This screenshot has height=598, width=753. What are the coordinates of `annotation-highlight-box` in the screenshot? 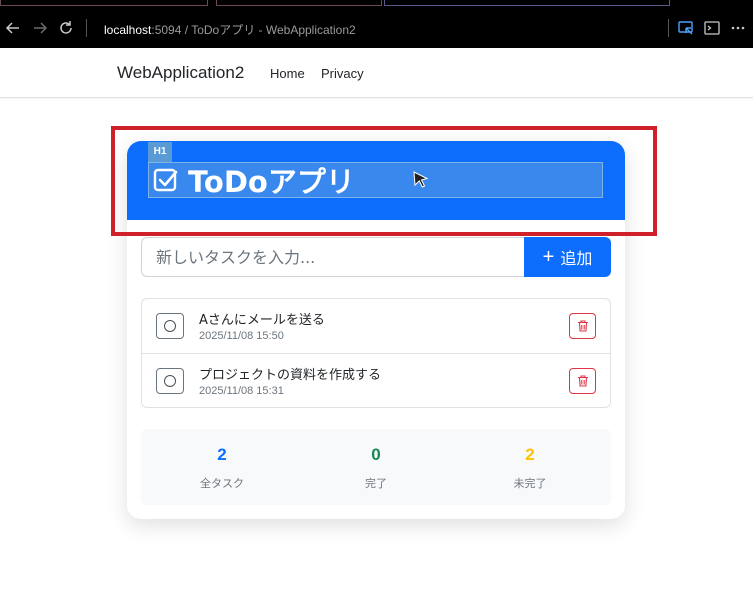 It's located at (384, 181).